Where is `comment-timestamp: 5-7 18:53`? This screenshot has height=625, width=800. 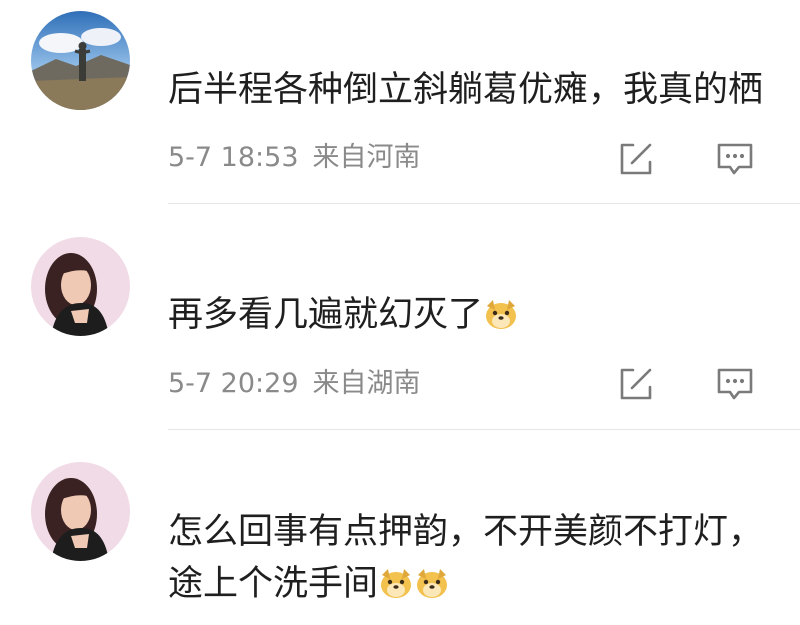
comment-timestamp: 5-7 18:53 is located at coordinates (233, 157).